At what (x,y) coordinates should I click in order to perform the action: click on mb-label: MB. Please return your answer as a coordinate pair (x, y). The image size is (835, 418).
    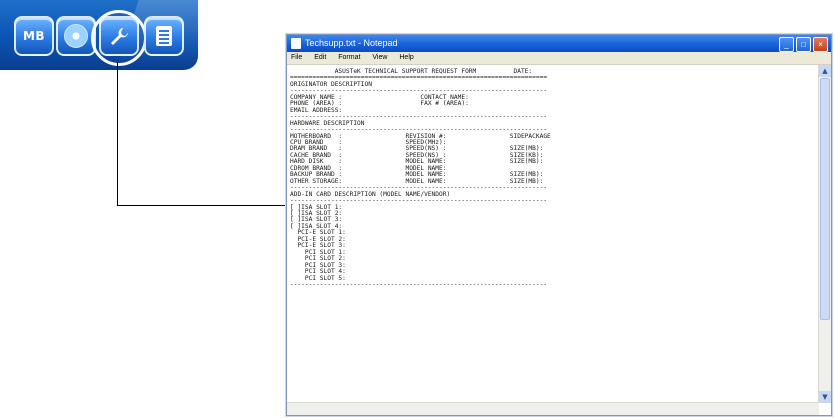
    Looking at the image, I should click on (34, 36).